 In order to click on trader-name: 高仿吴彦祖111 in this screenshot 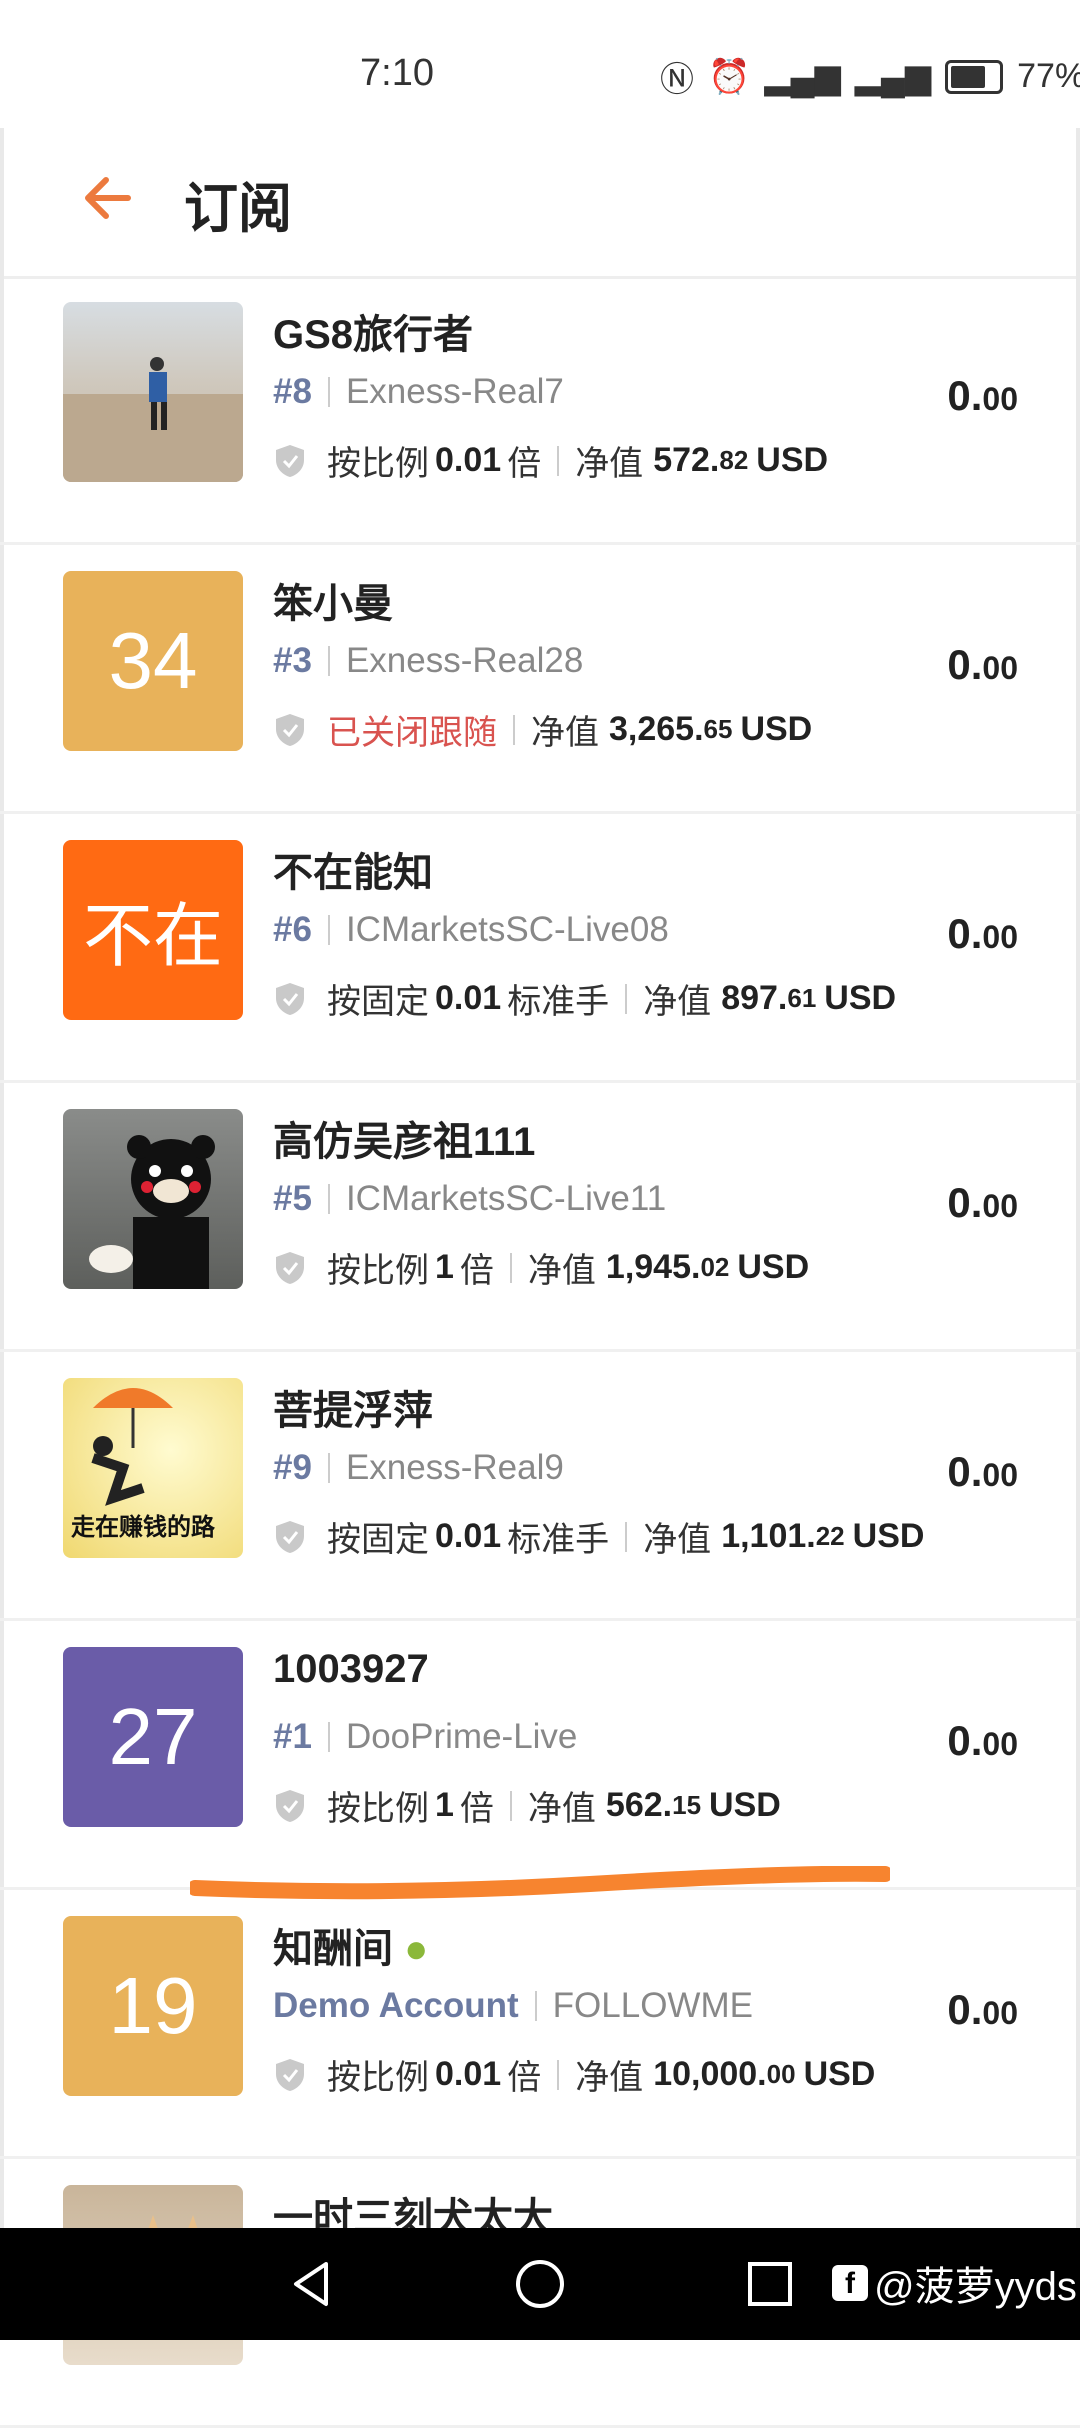, I will do `click(404, 1142)`.